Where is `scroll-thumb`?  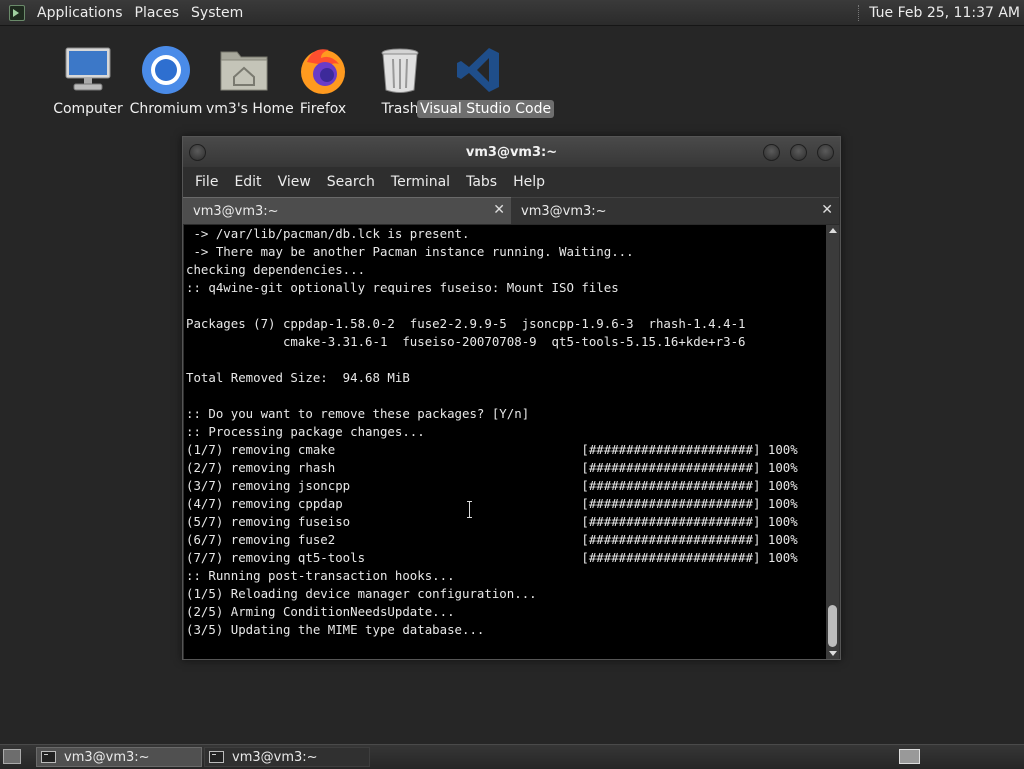
scroll-thumb is located at coordinates (832, 626).